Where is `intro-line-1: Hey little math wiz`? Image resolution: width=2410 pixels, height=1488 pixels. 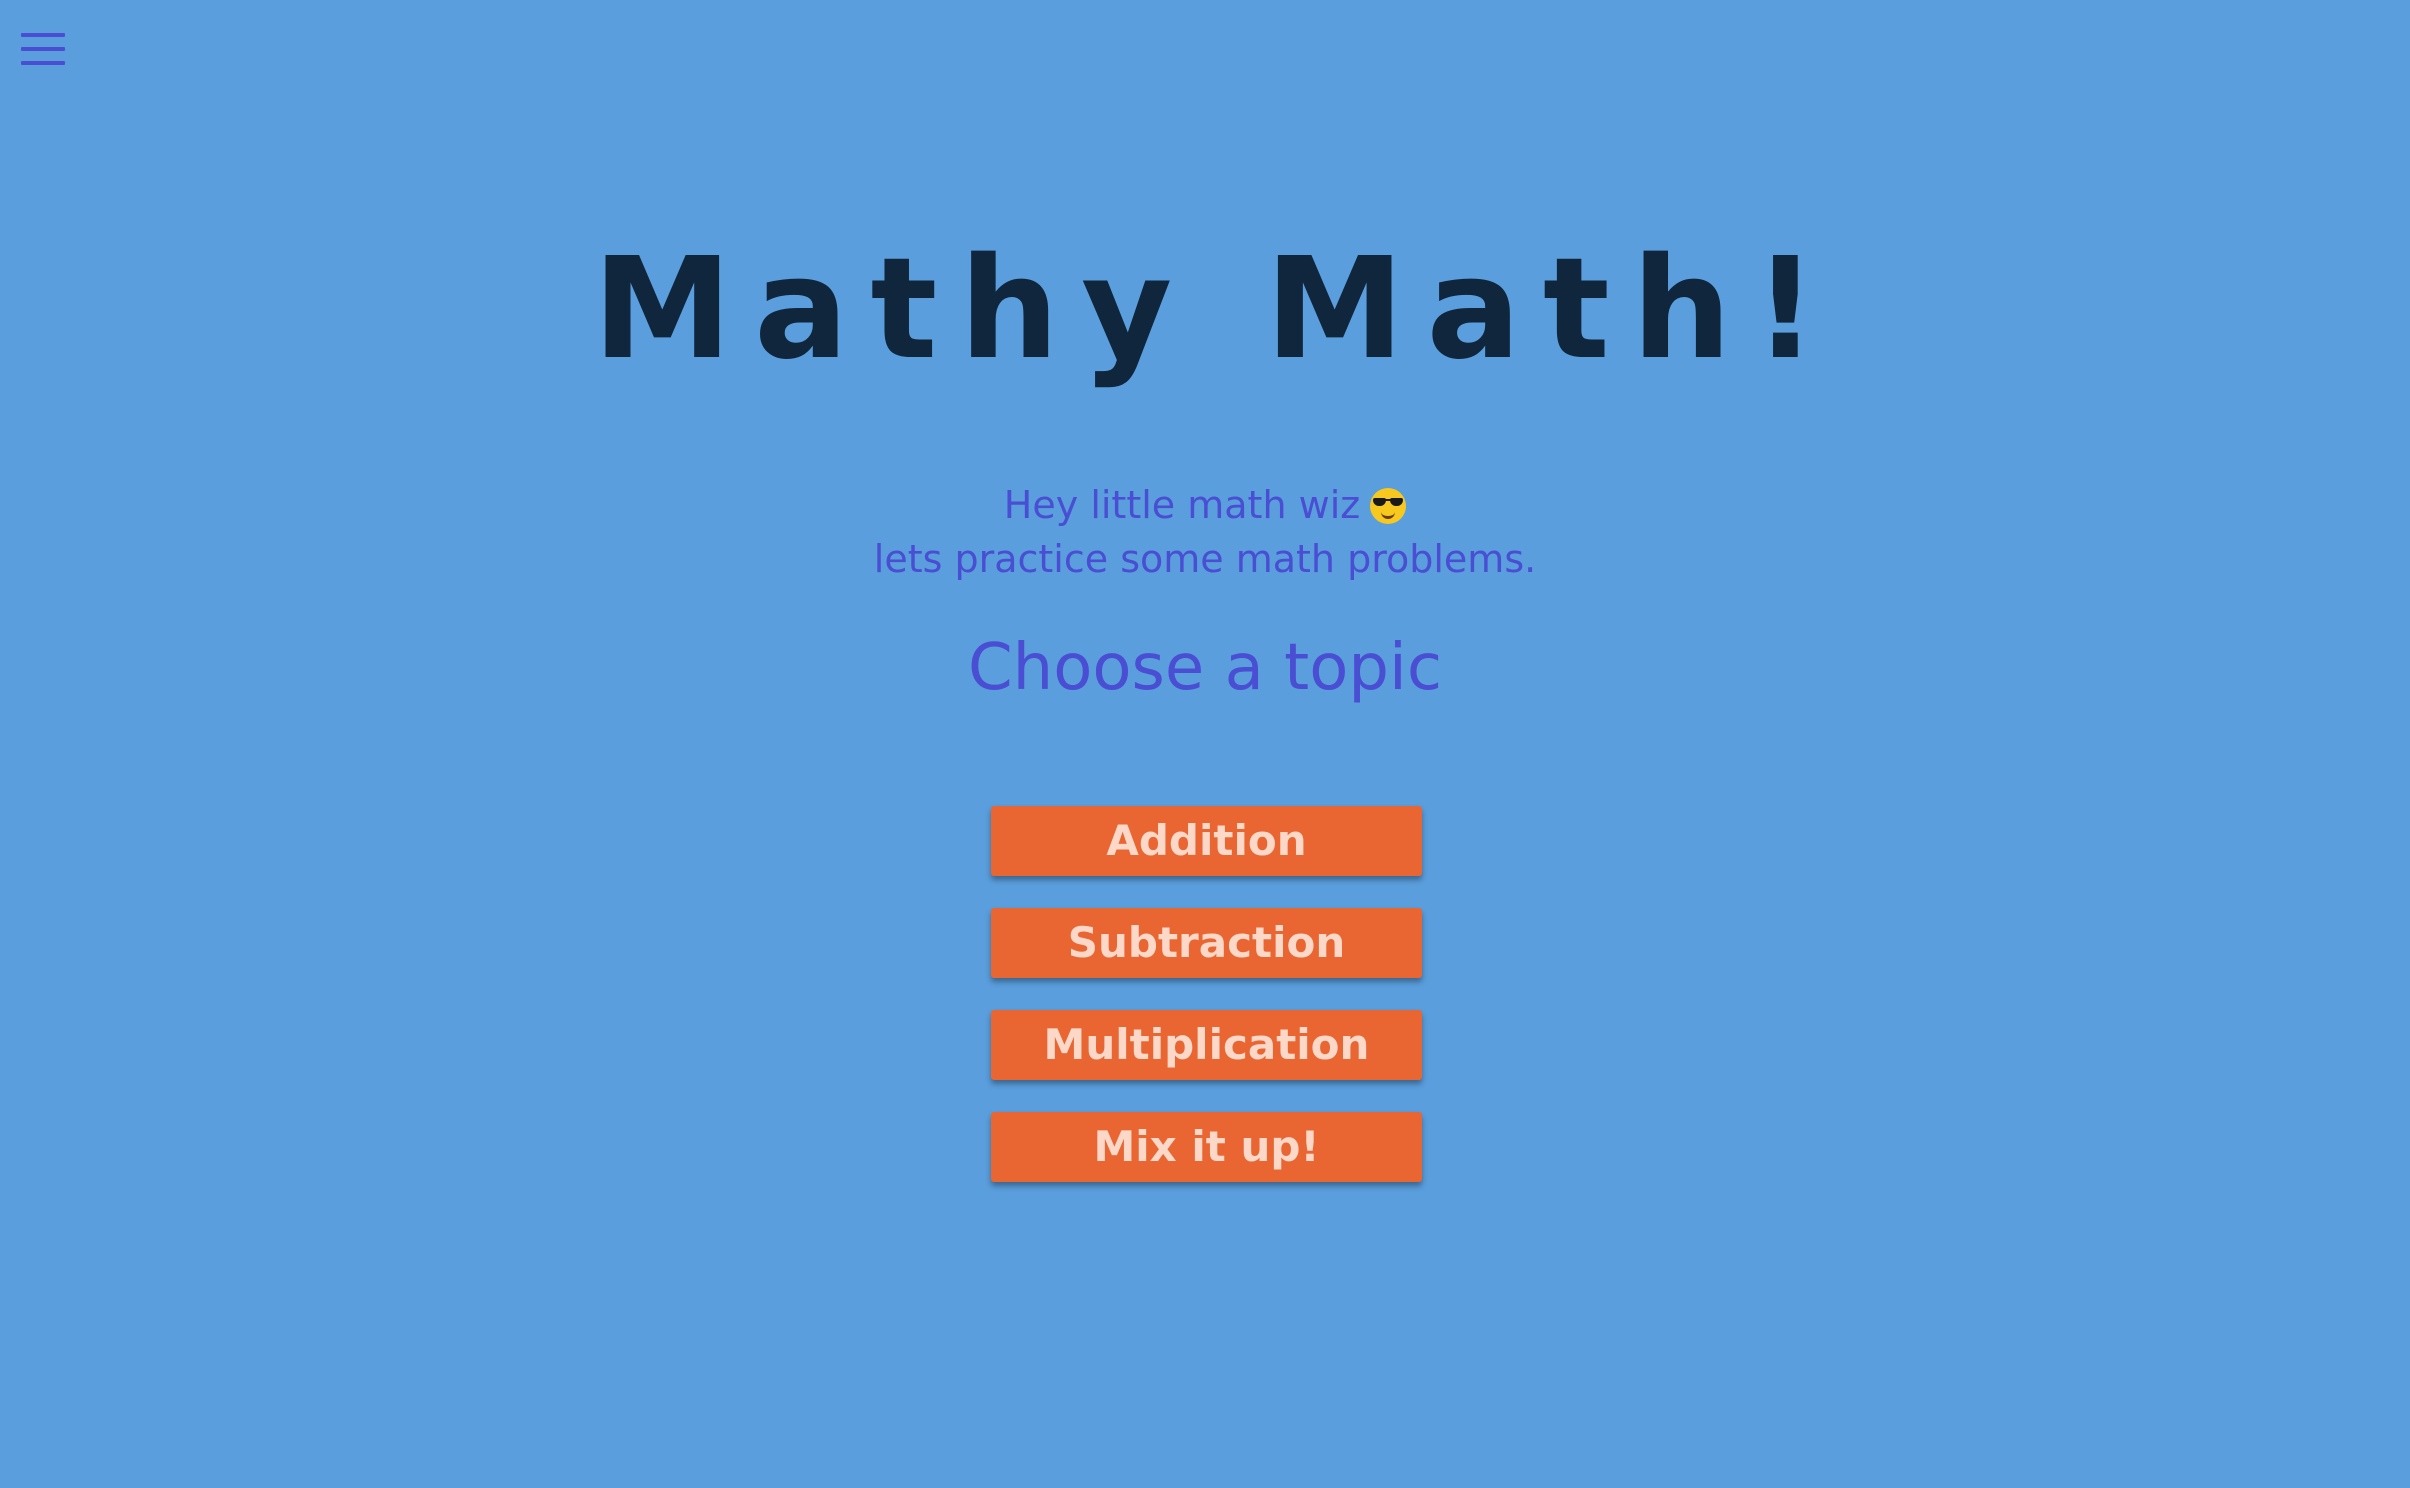
intro-line-1: Hey little math wiz is located at coordinates (1205, 505).